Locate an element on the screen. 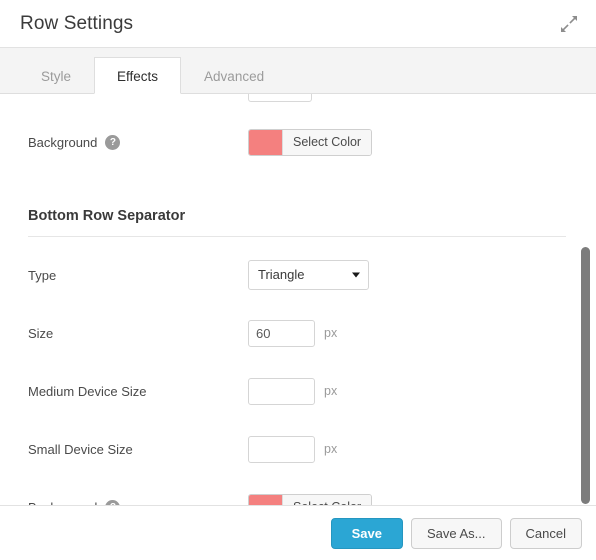 This screenshot has width=596, height=560. clipped-field-row is located at coordinates (297, 99).